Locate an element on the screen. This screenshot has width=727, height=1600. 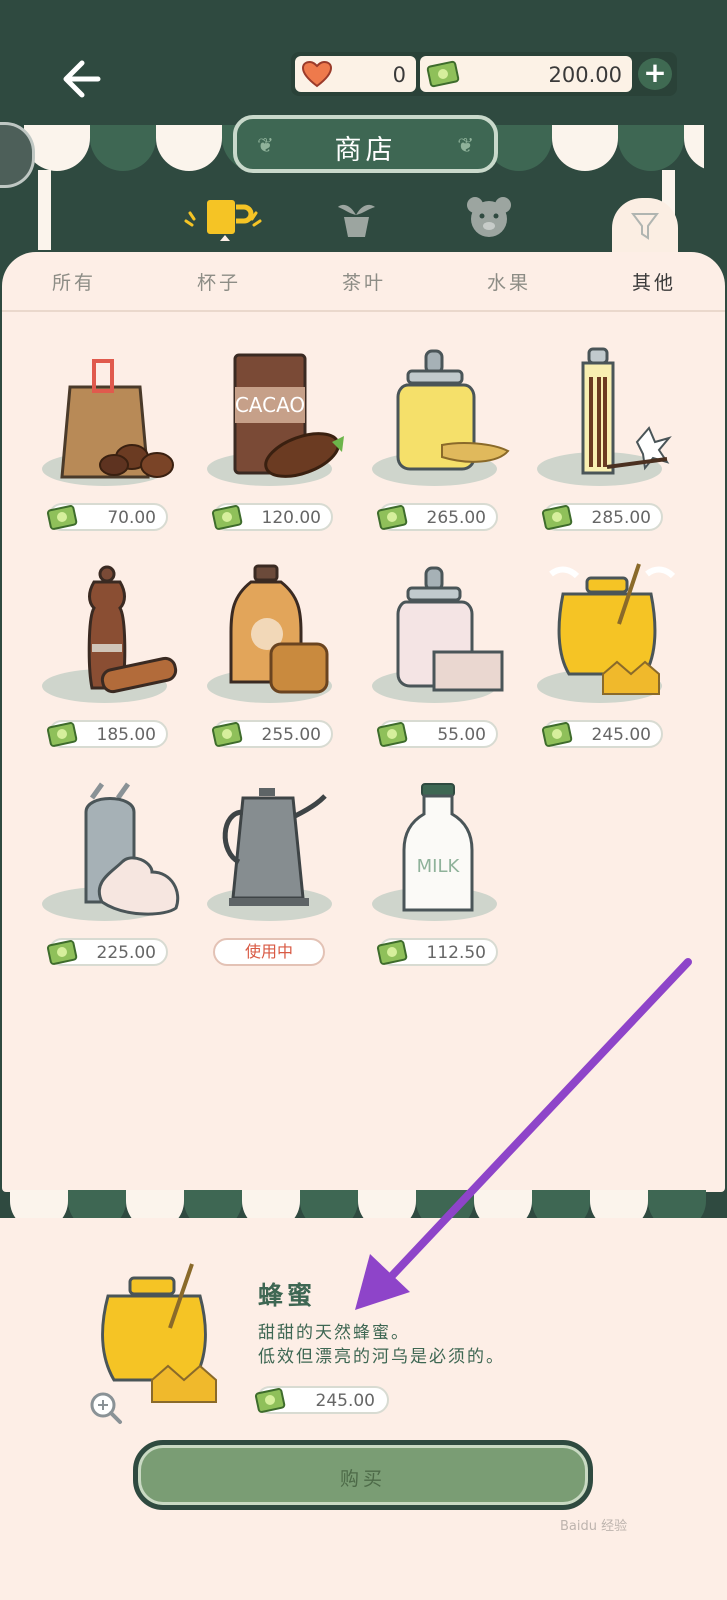
price-tag: 55.00 is located at coordinates (437, 734).